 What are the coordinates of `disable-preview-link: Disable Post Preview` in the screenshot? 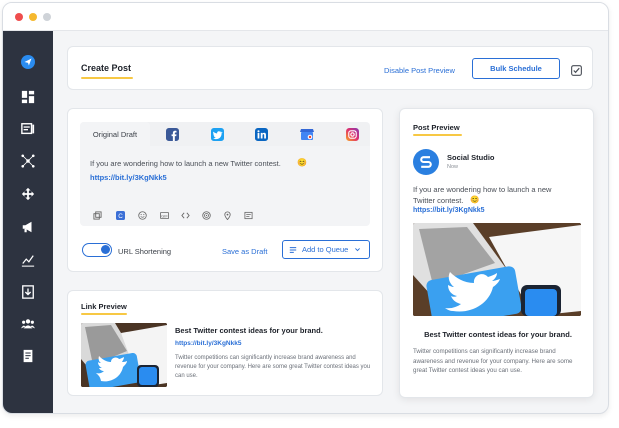 It's located at (419, 70).